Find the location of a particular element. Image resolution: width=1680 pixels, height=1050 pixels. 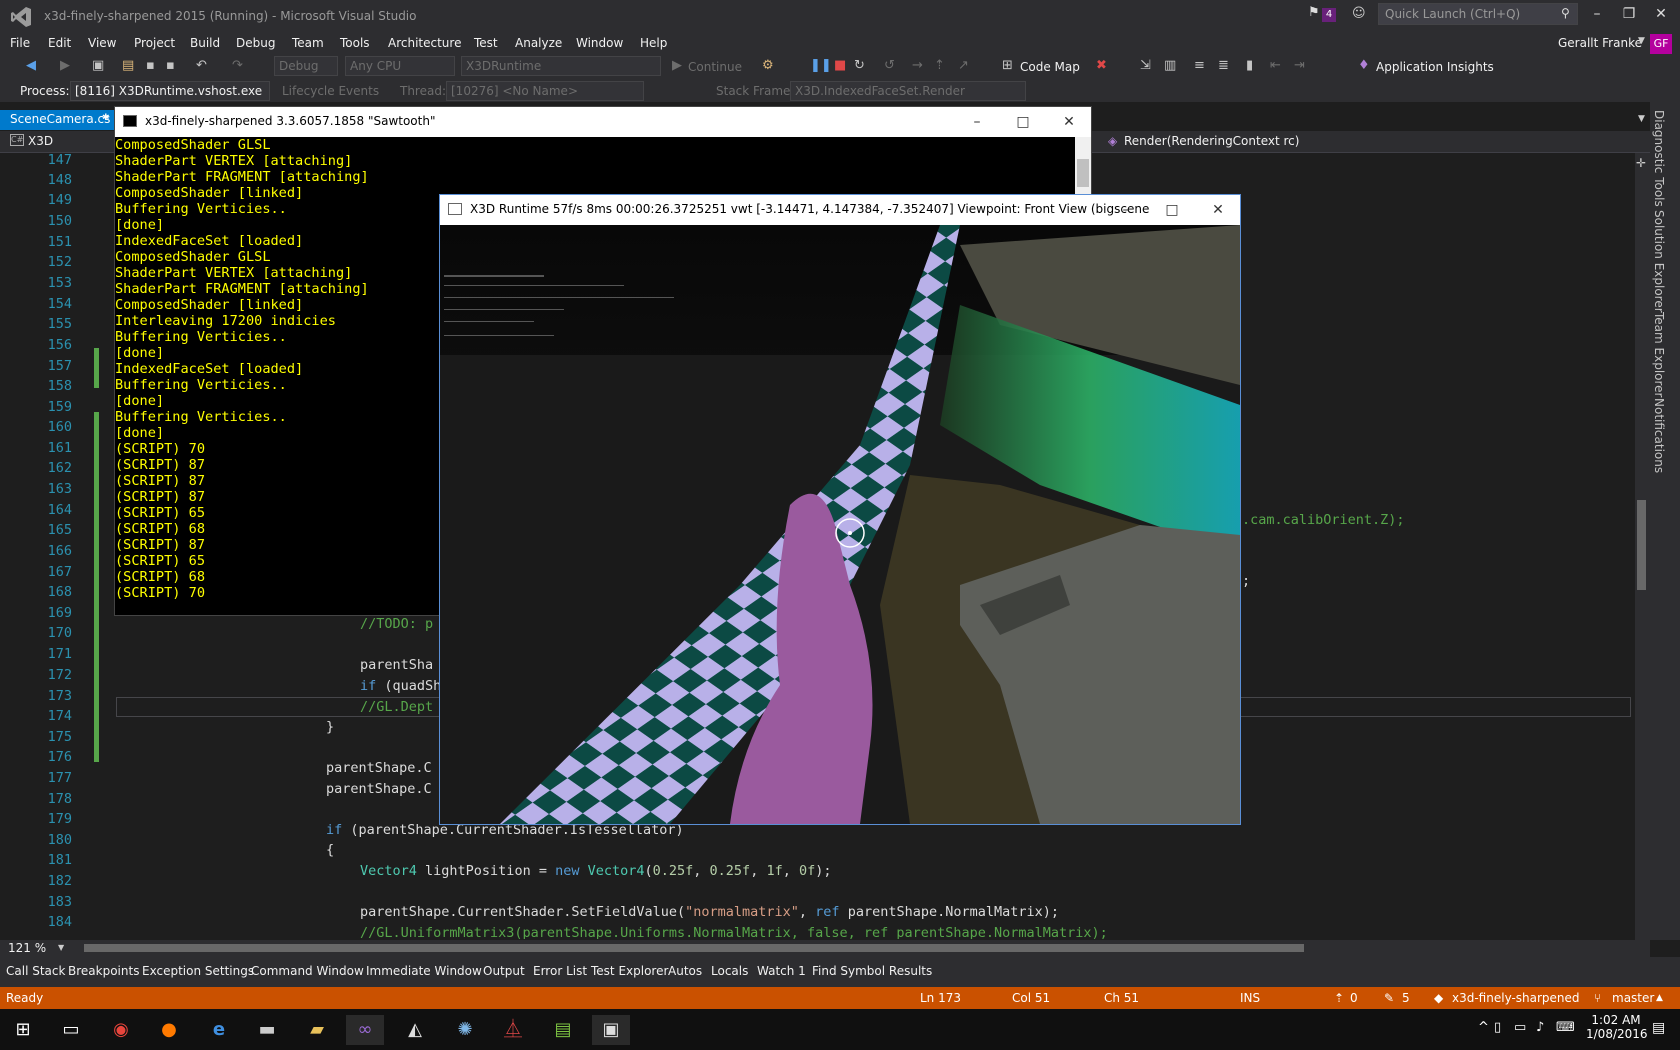

restart-icon: ↻ is located at coordinates (859, 65).